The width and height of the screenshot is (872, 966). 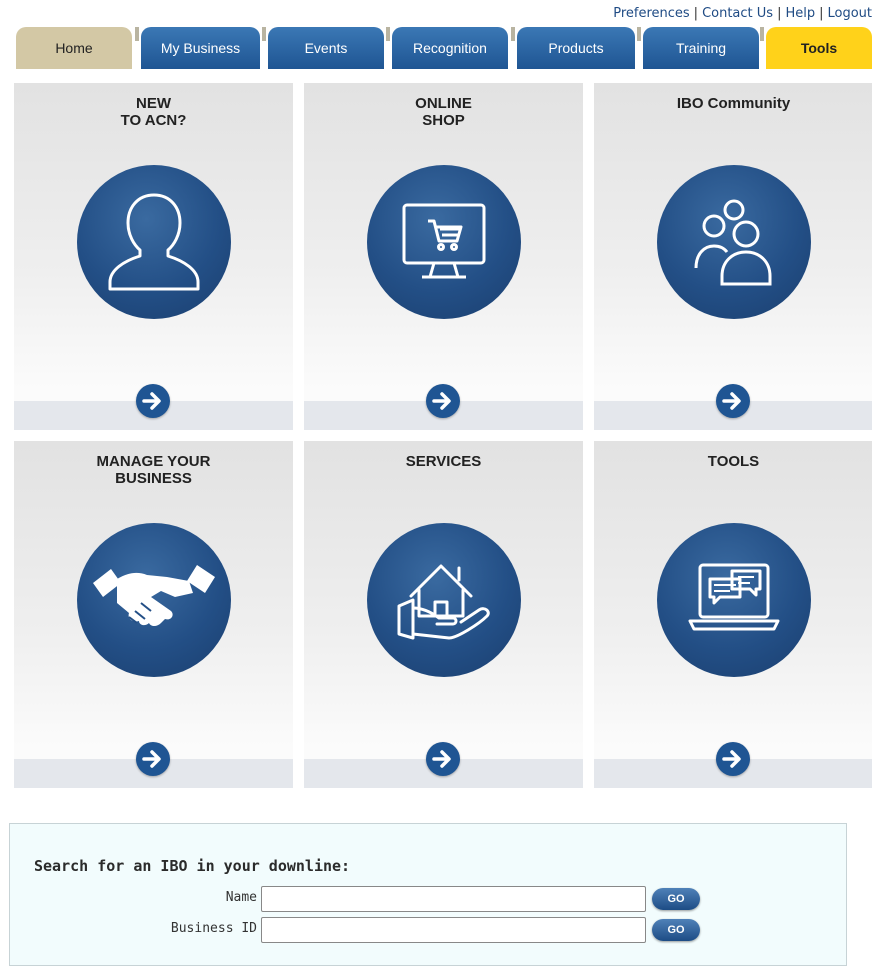 What do you see at coordinates (734, 242) in the screenshot?
I see `community-people-icon` at bounding box center [734, 242].